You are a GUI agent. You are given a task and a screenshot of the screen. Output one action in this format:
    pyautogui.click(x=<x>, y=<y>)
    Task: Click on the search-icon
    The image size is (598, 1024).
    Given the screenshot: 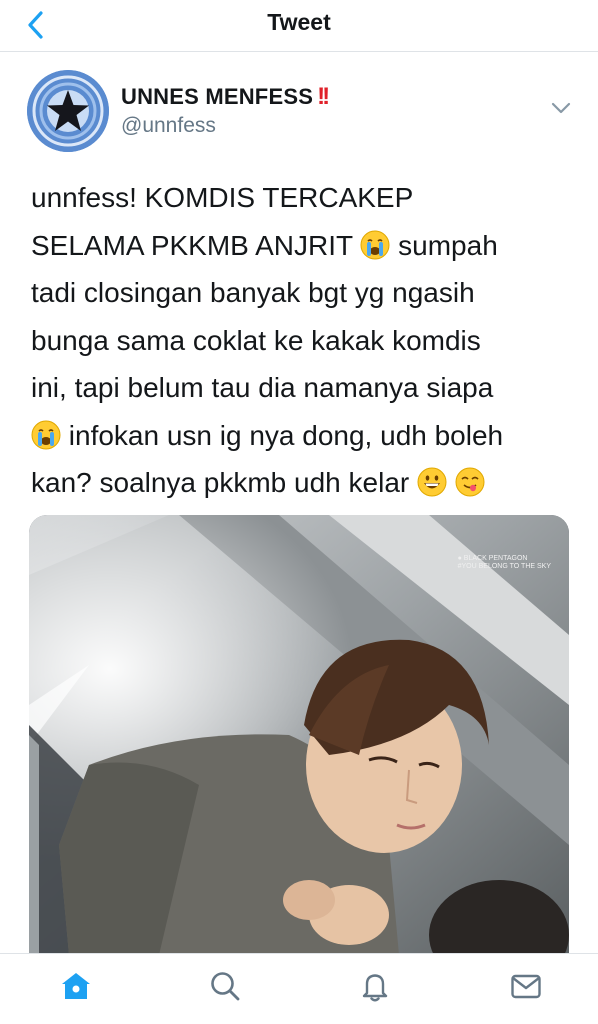 What is the action you would take?
    pyautogui.click(x=225, y=986)
    